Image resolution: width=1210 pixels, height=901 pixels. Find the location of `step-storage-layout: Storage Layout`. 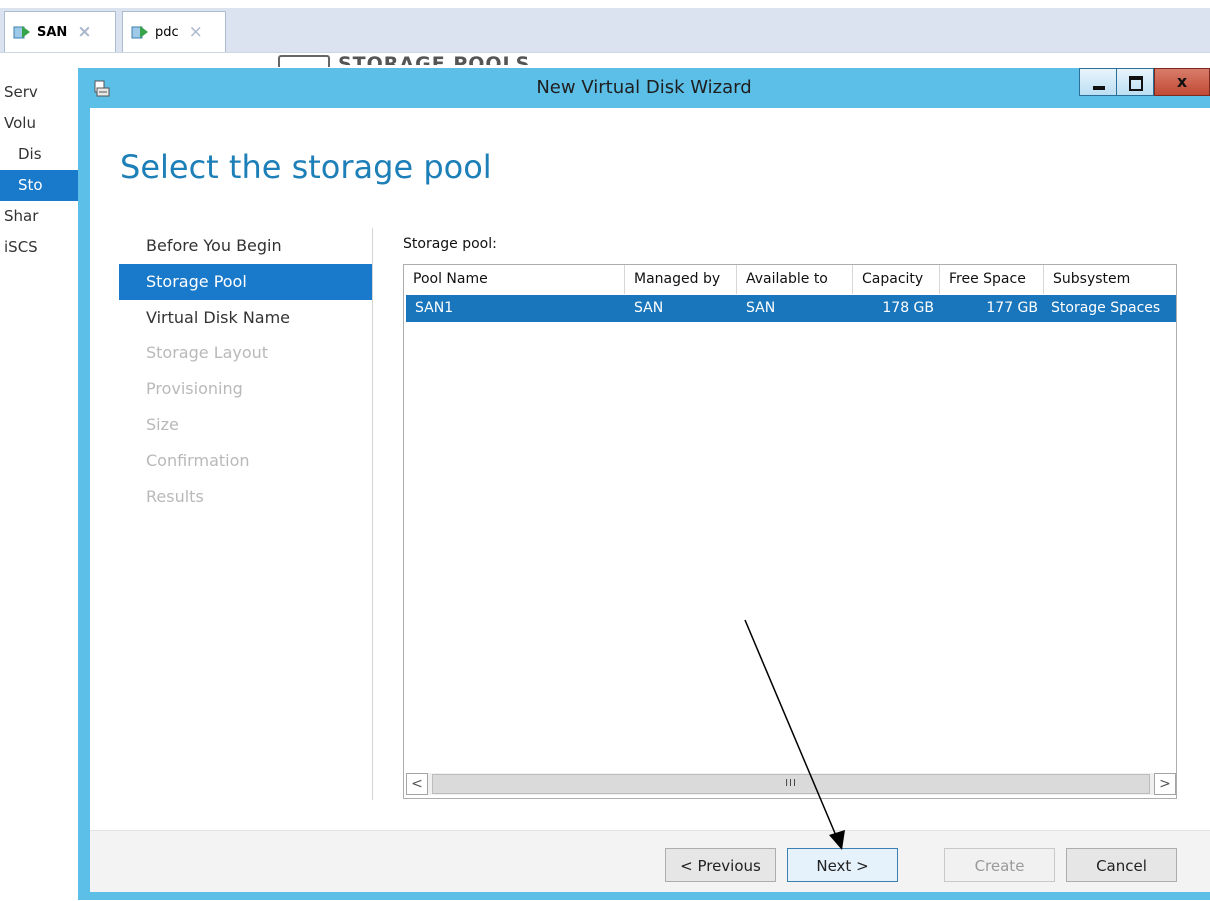

step-storage-layout: Storage Layout is located at coordinates (207, 353).